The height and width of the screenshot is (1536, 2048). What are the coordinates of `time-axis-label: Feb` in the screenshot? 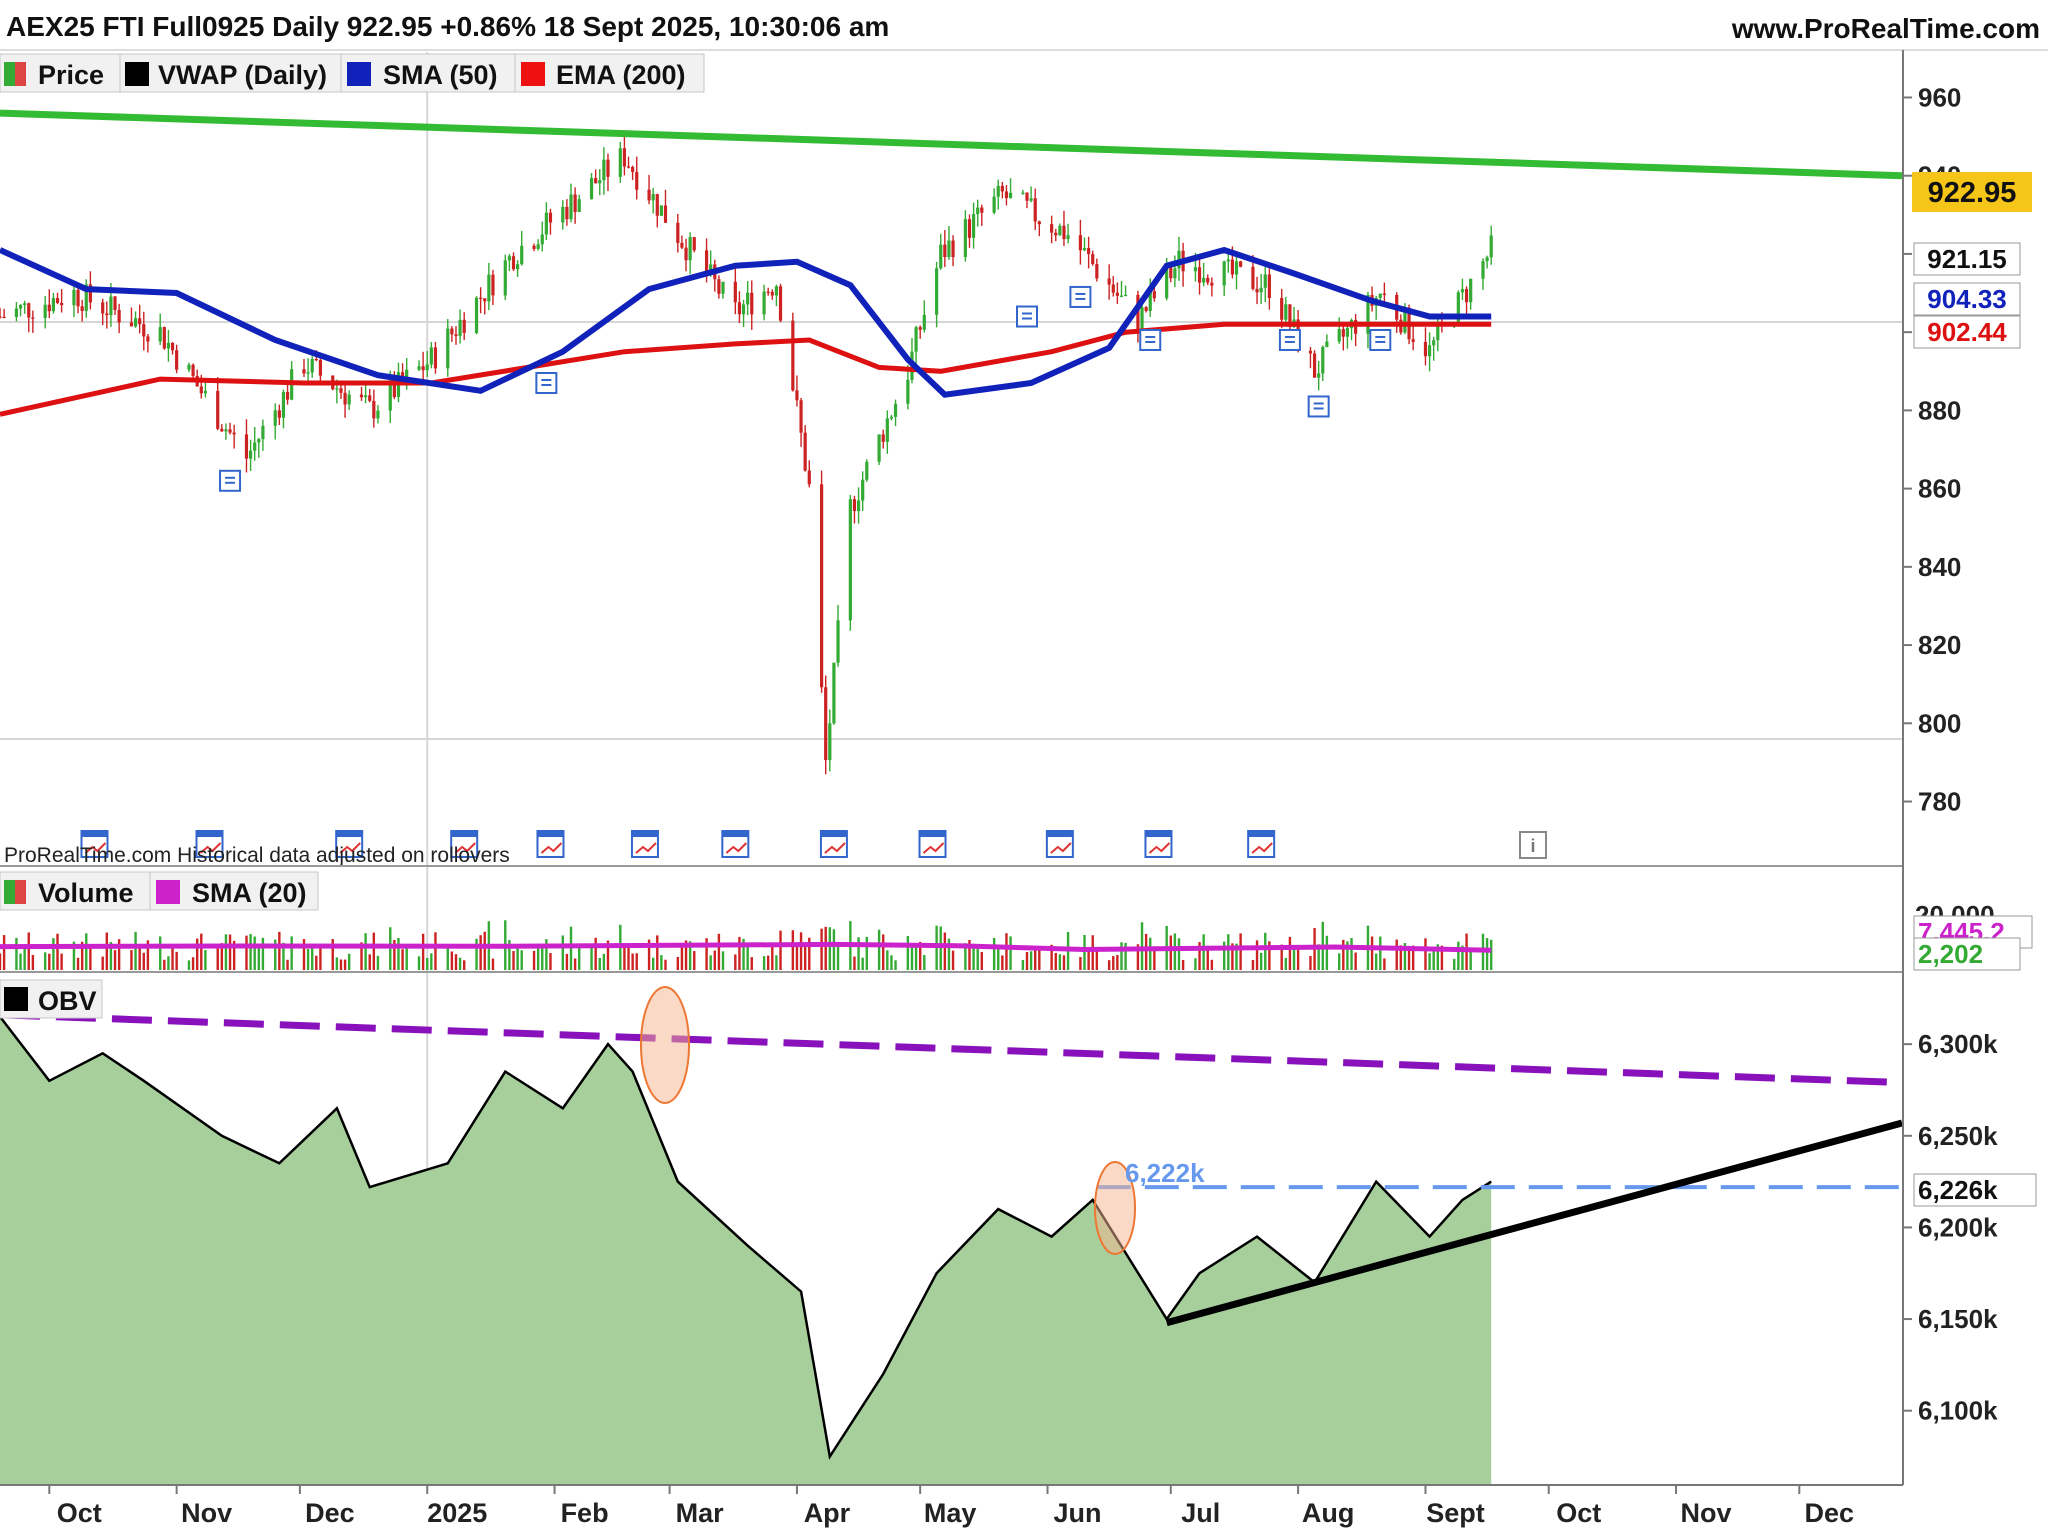 It's located at (585, 1513).